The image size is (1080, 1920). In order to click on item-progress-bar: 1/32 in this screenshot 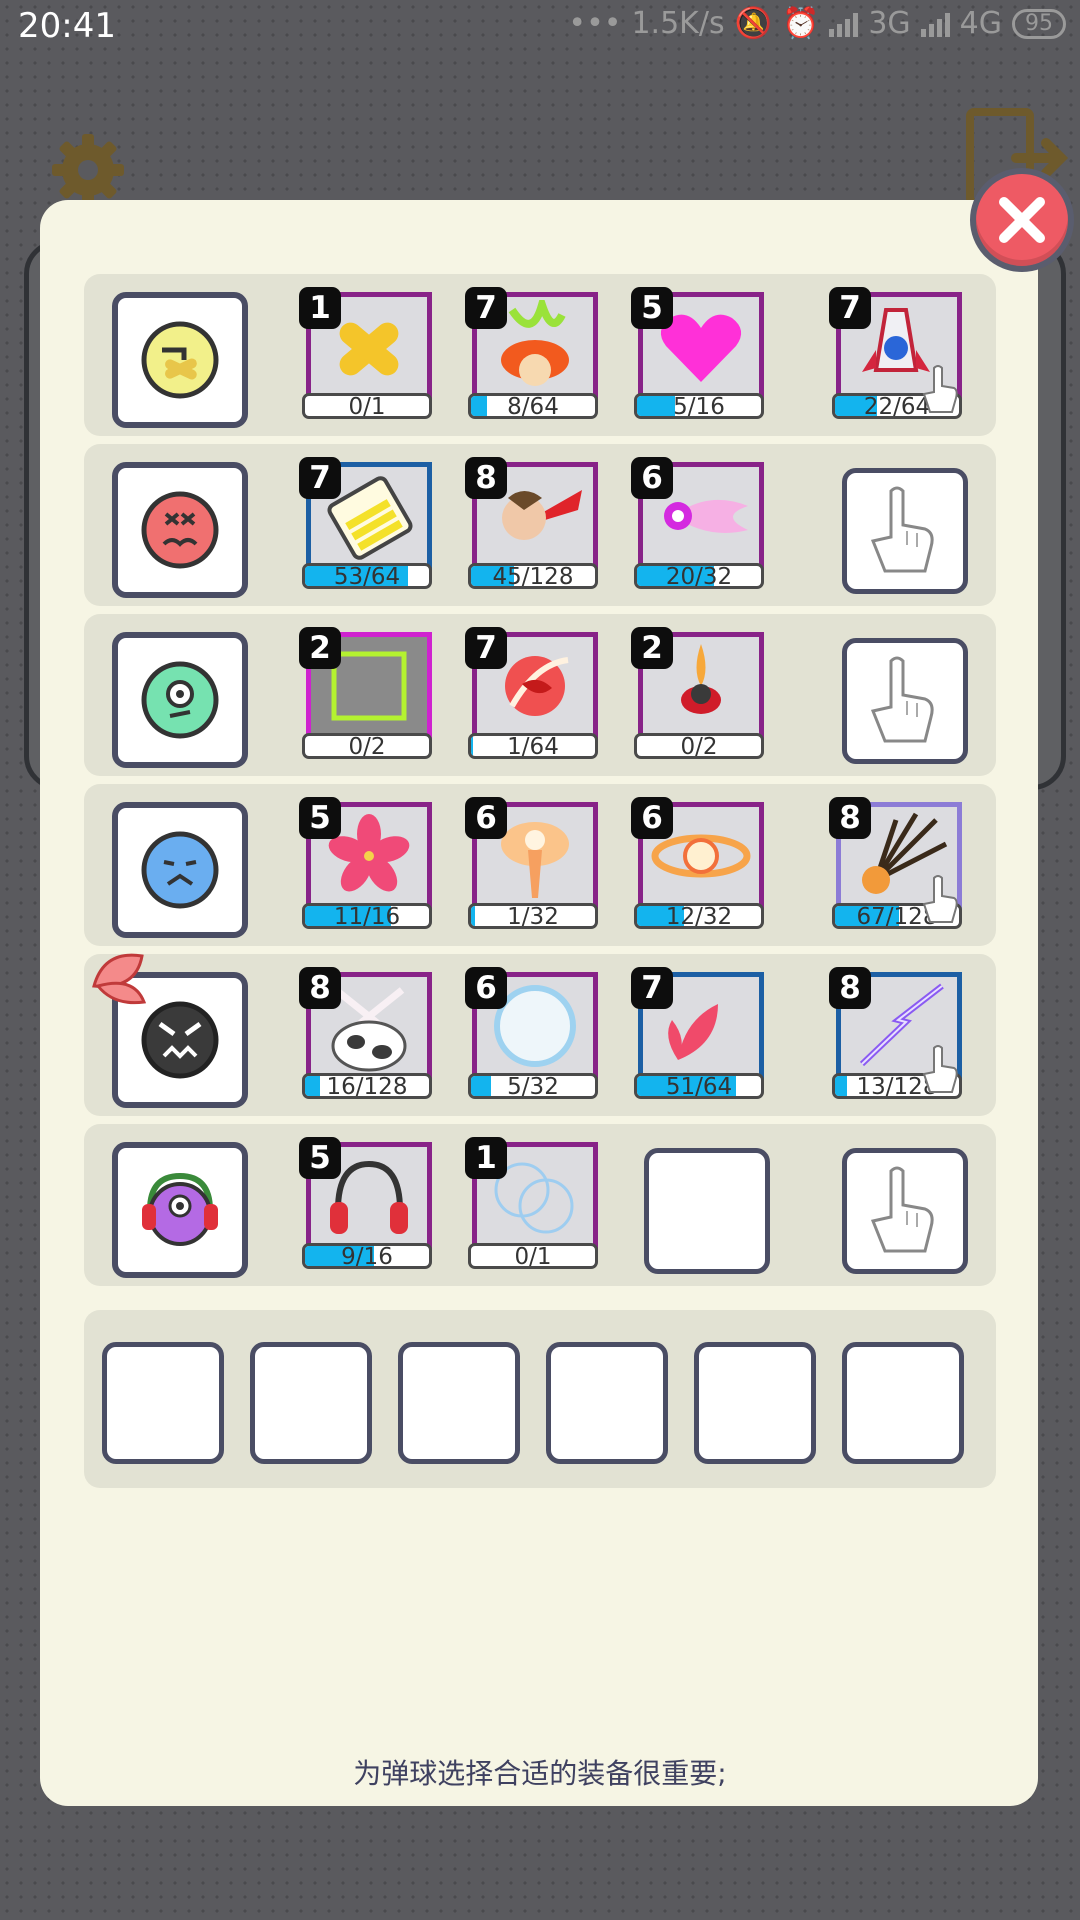, I will do `click(533, 916)`.